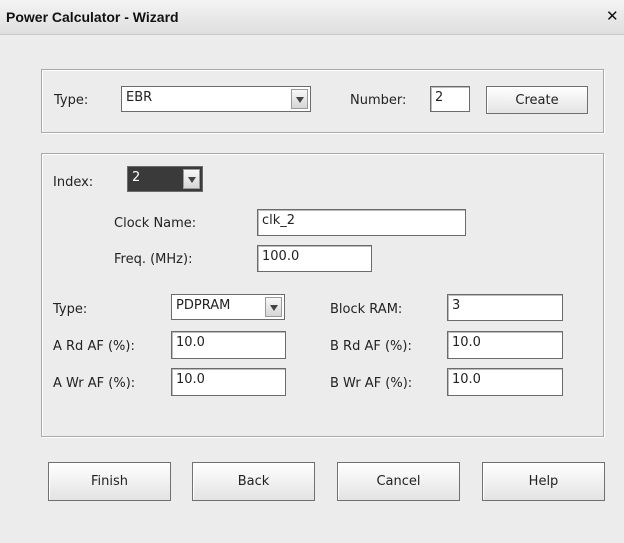 Image resolution: width=624 pixels, height=543 pixels. I want to click on clock-name-input: clk_2, so click(361, 222).